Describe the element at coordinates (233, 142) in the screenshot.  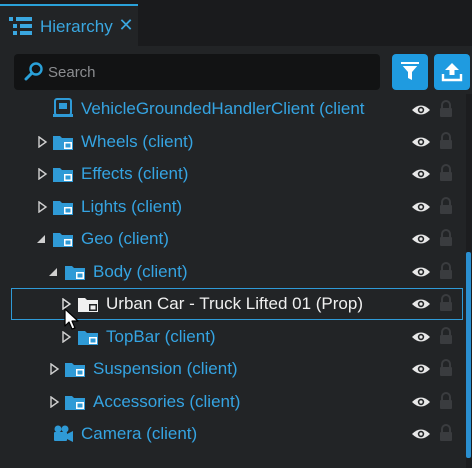
I see `tree-item-wheels: Wheels (client)` at that location.